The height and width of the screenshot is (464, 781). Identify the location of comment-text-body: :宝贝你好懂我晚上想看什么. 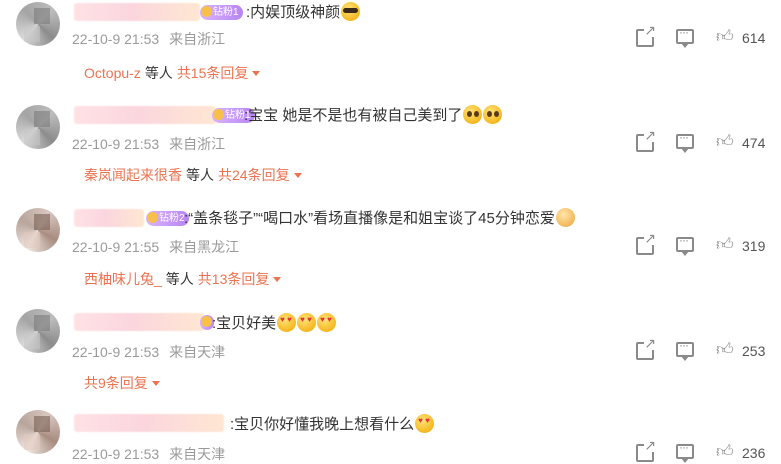
(322, 424).